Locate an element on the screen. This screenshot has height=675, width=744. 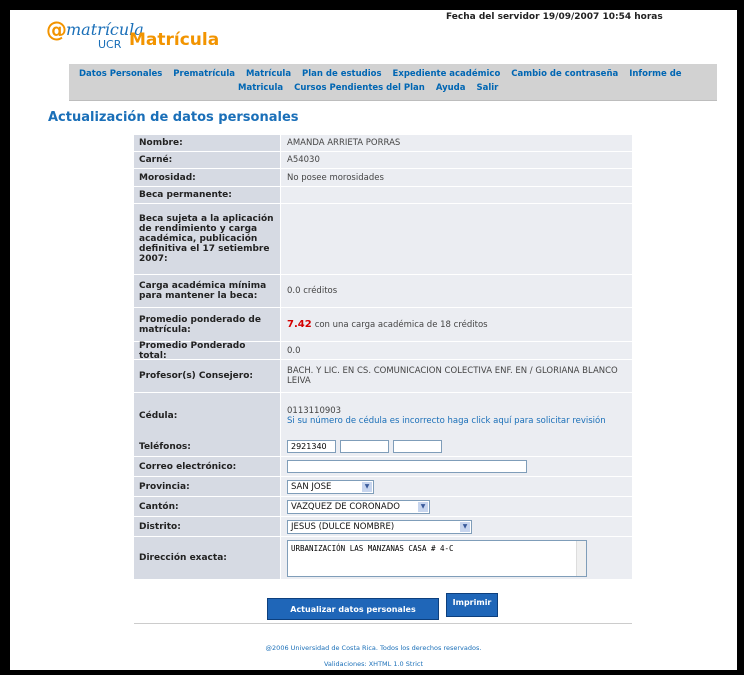
value-morosidad: No posee morosidades is located at coordinates (456, 177).